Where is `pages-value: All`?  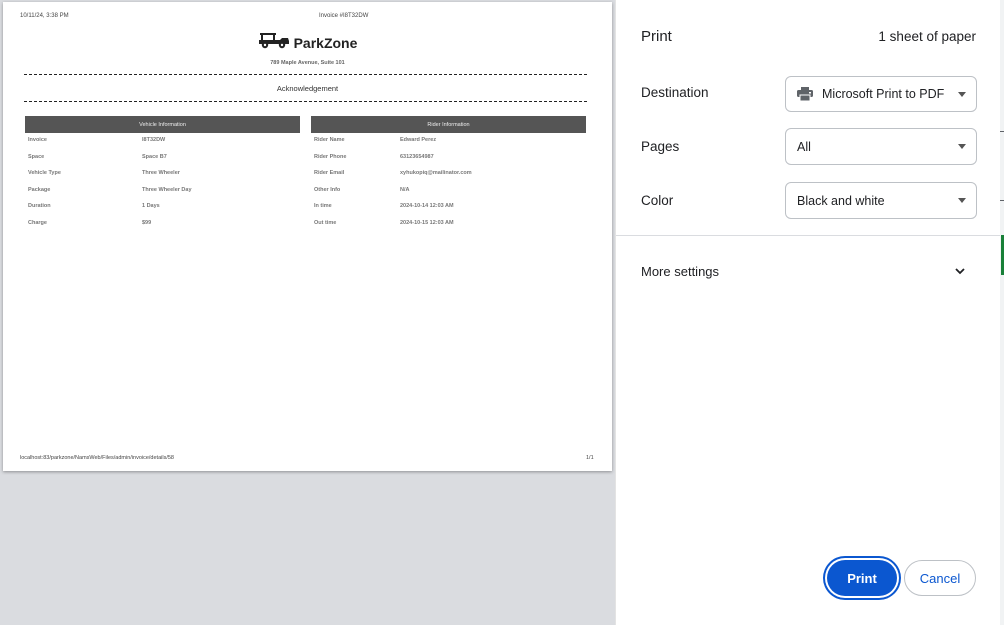 pages-value: All is located at coordinates (804, 146).